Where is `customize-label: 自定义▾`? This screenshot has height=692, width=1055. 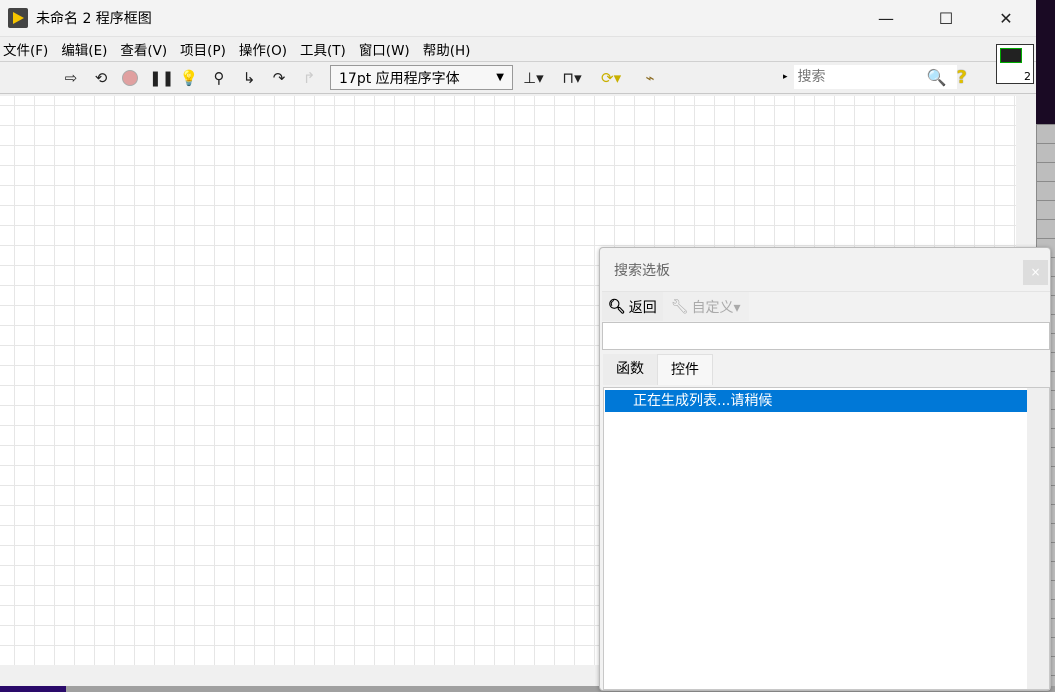
customize-label: 自定义▾ is located at coordinates (716, 307).